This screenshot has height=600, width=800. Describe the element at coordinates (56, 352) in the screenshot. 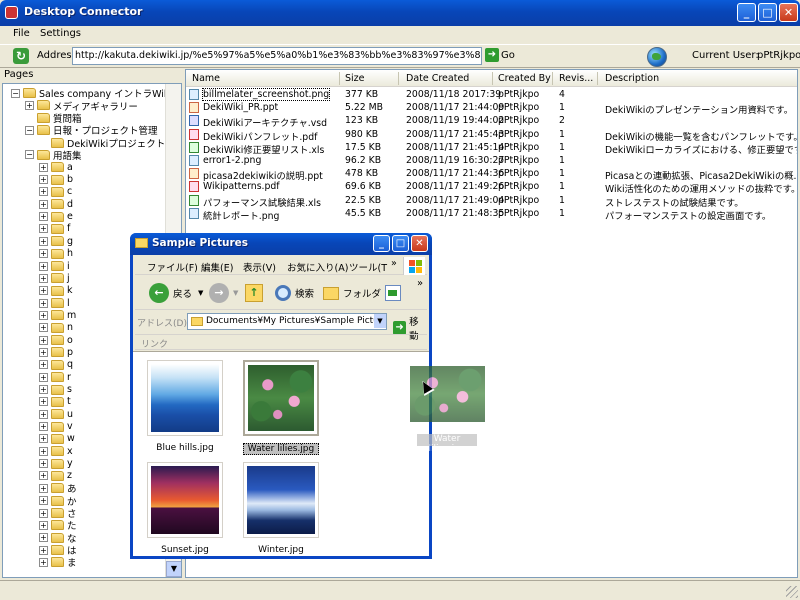

I see `tree-item: + p` at that location.